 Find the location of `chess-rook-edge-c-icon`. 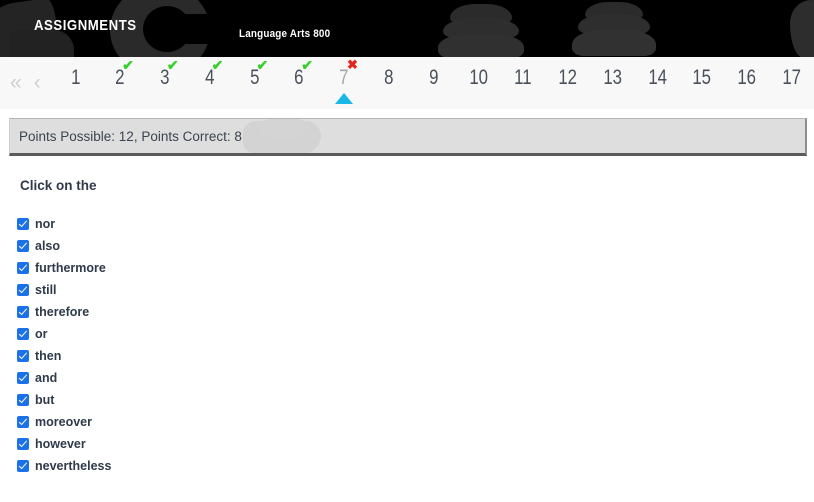

chess-rook-edge-c-icon is located at coordinates (802, 28).